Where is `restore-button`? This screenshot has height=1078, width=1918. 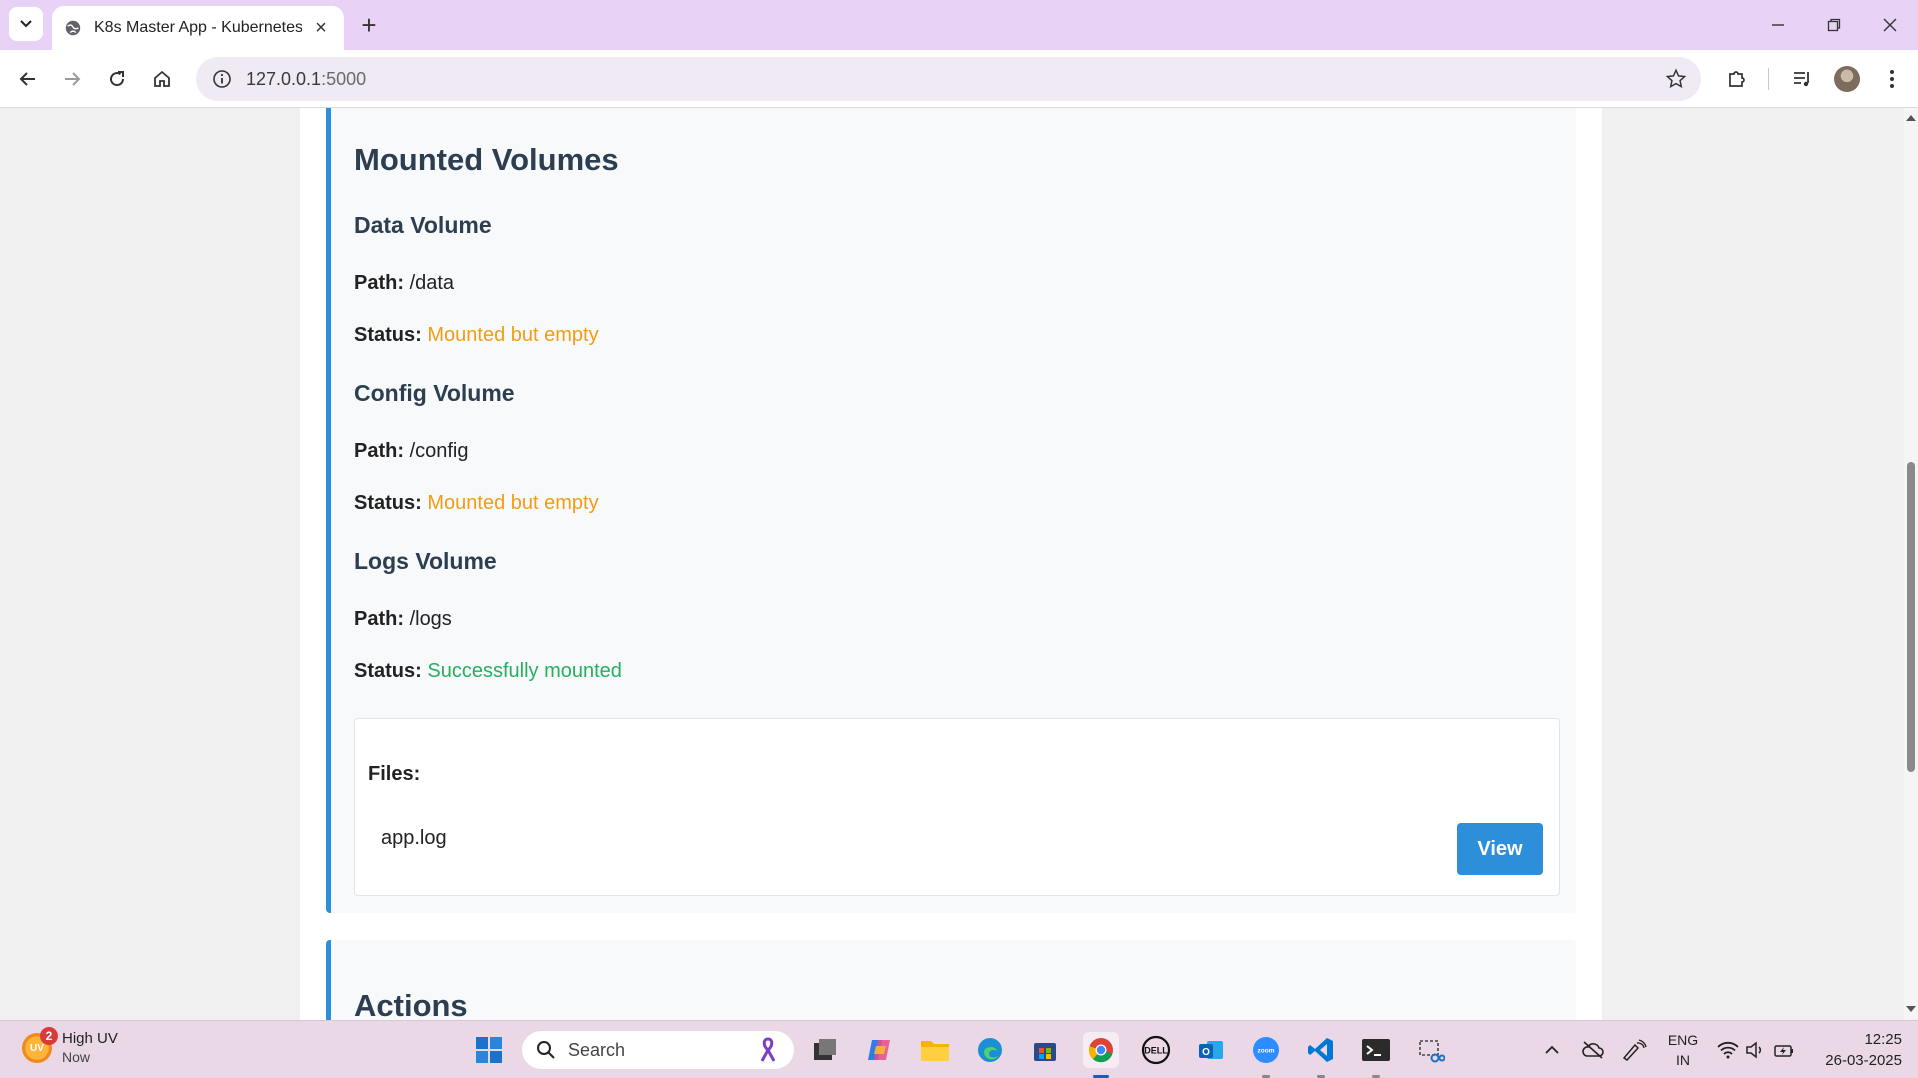
restore-button is located at coordinates (1834, 25).